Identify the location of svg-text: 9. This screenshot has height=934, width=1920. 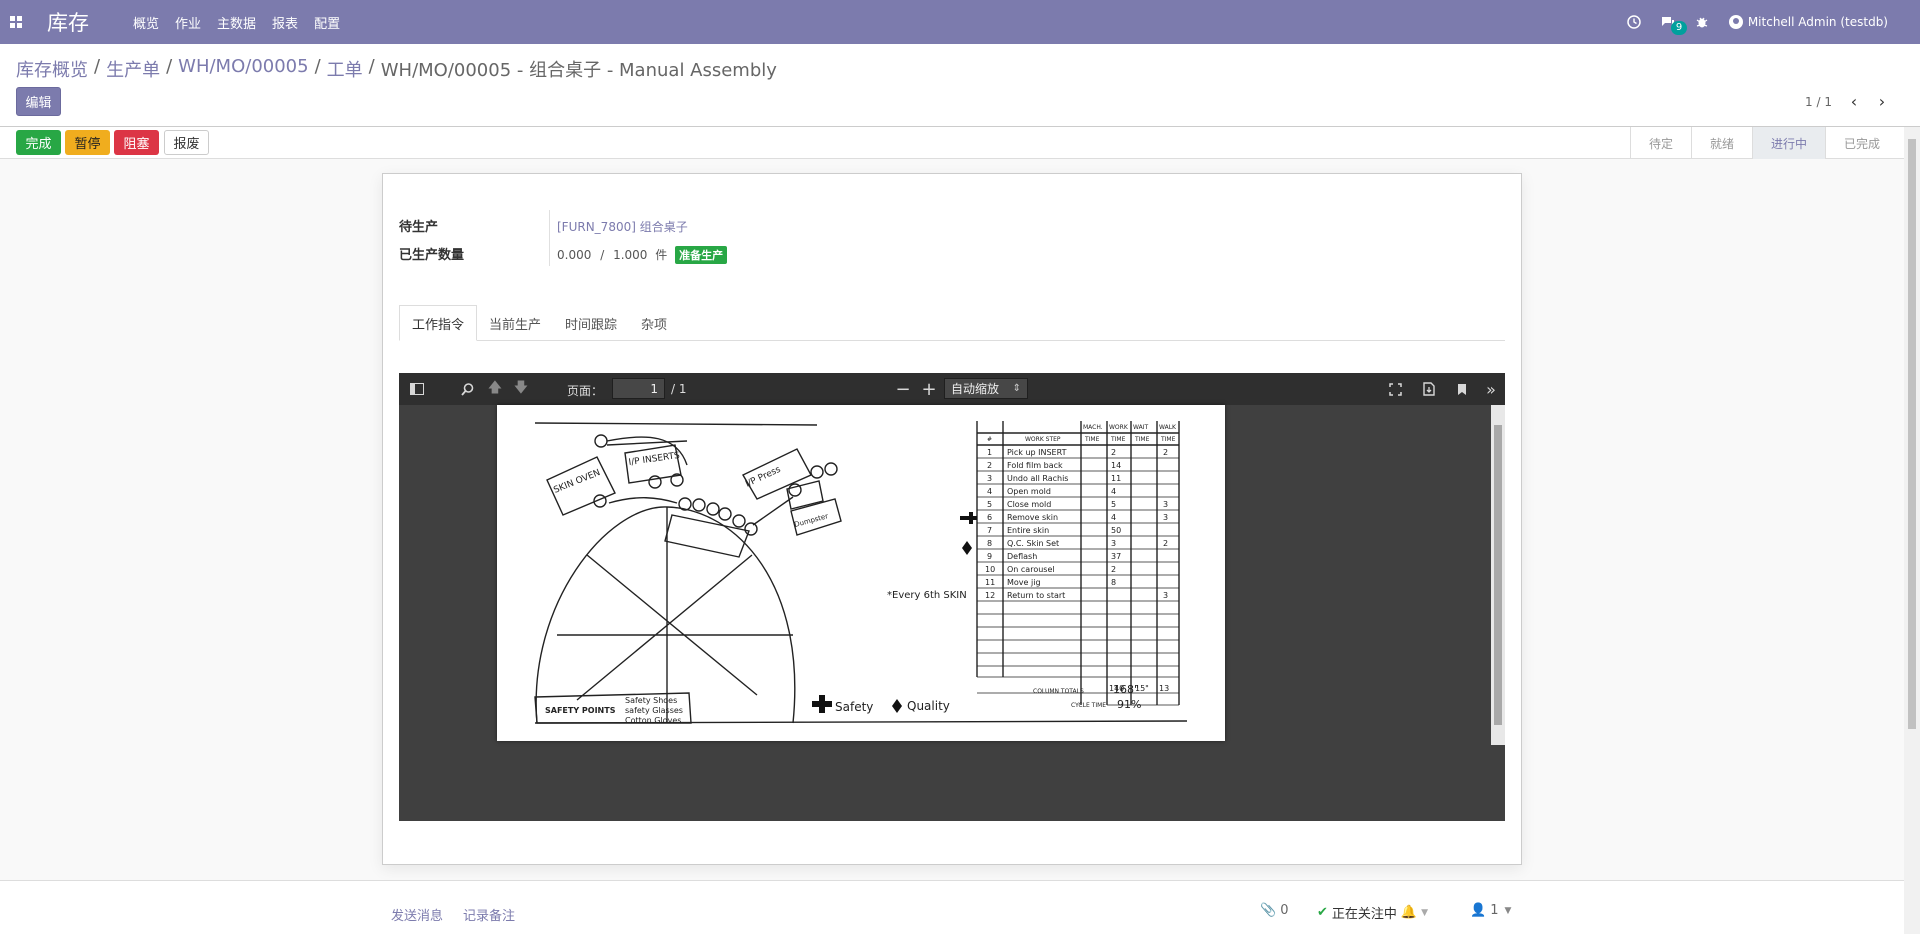
(989, 556).